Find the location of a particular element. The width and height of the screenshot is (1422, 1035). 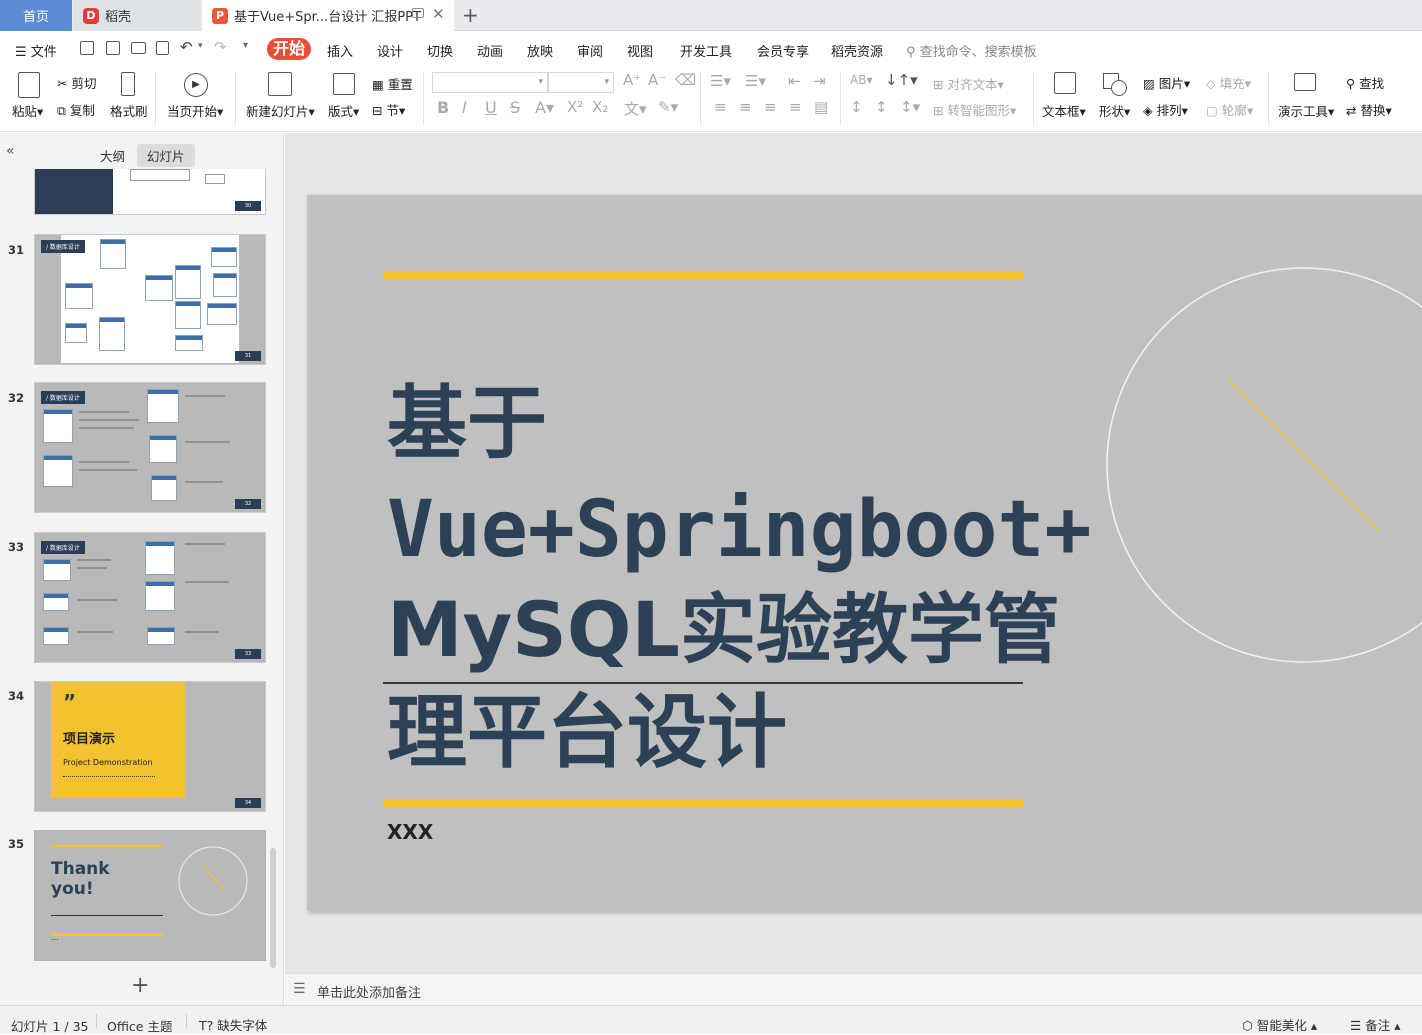

slide-thumbnail-33: / 数据库设计 33 is located at coordinates (150, 597).